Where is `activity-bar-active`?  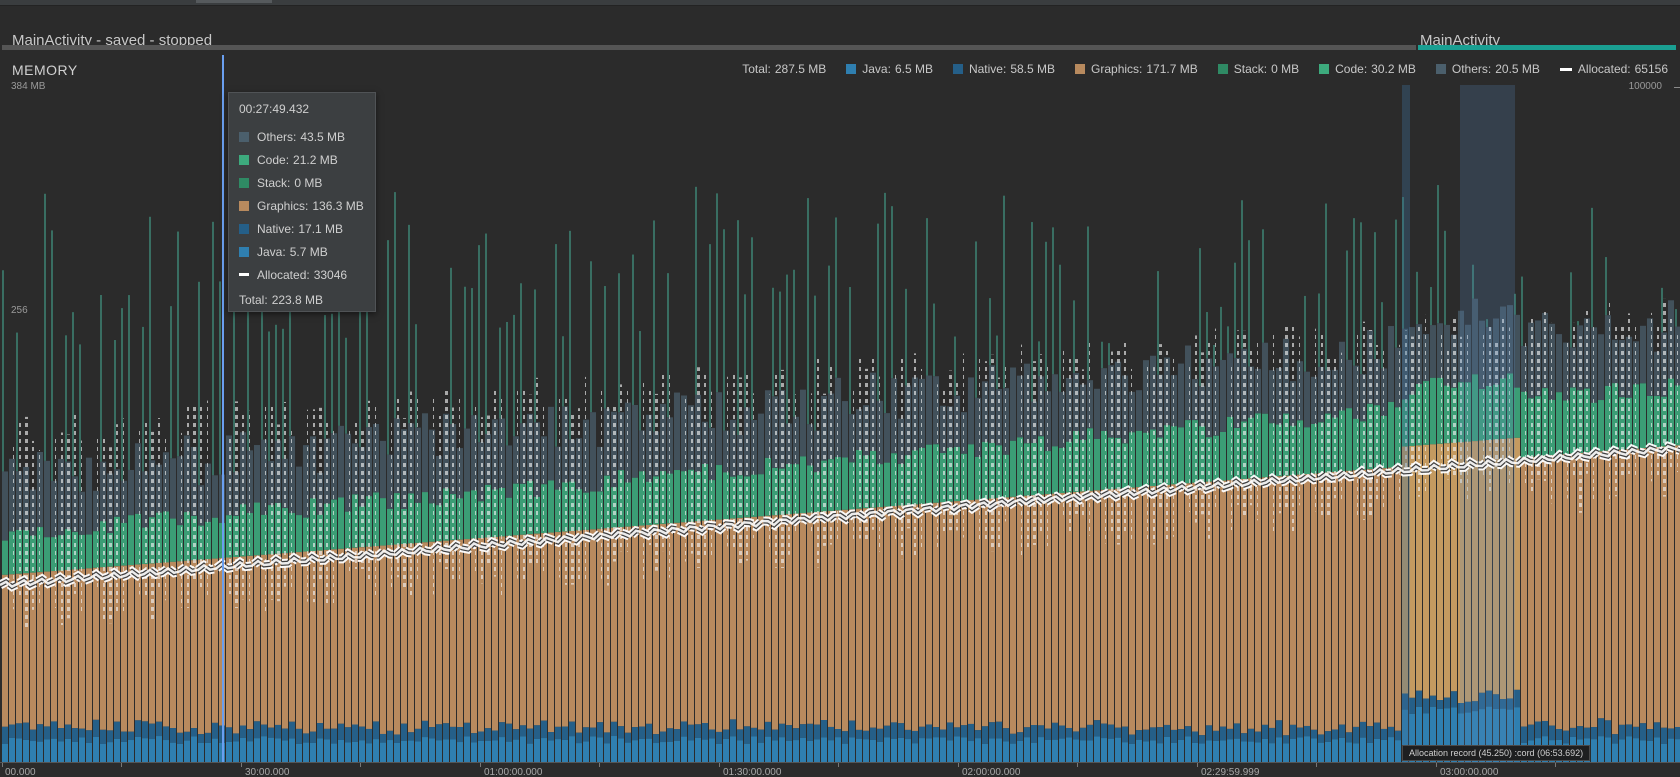 activity-bar-active is located at coordinates (1547, 47).